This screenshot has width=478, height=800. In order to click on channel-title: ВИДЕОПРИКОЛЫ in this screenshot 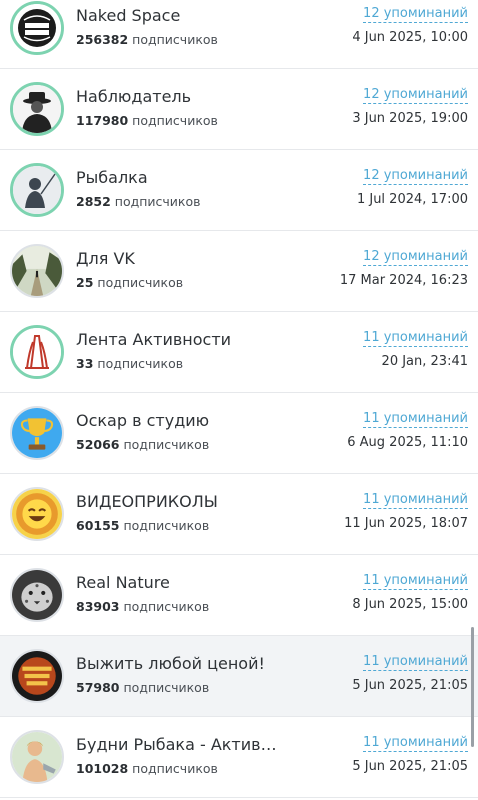, I will do `click(147, 501)`.